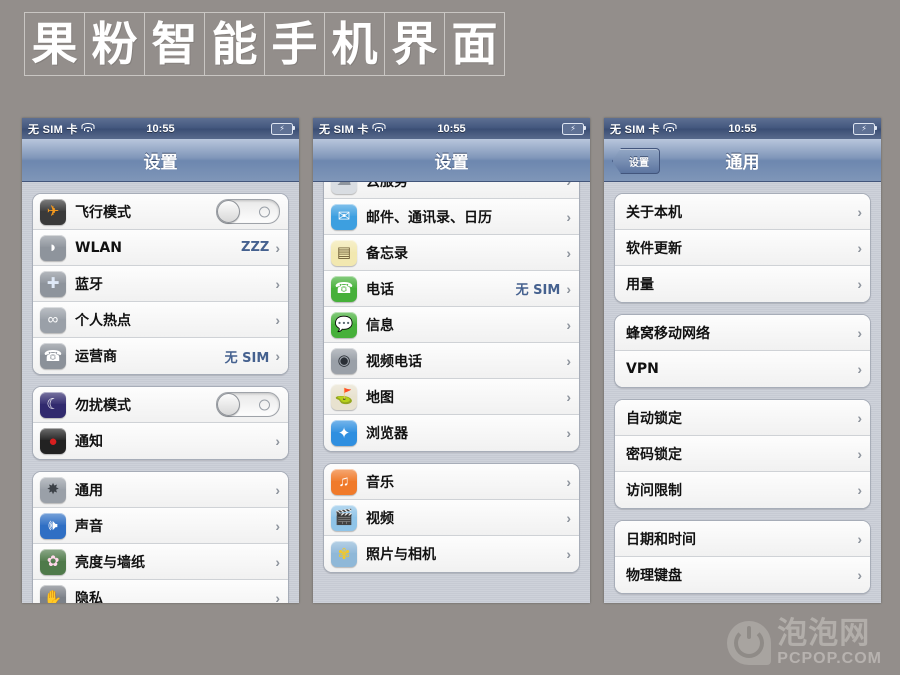 The width and height of the screenshot is (900, 675). I want to click on settings-row: VPN ›, so click(742, 369).